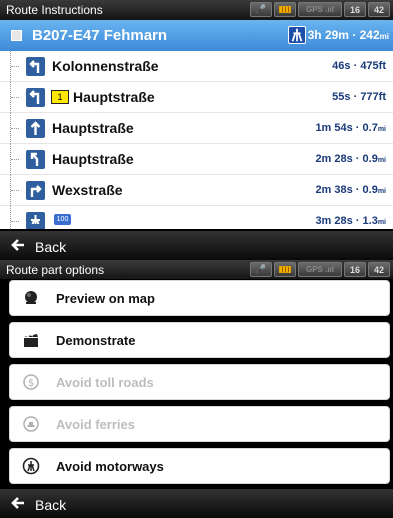  I want to click on street-name: Kolonnenstraße, so click(105, 66).